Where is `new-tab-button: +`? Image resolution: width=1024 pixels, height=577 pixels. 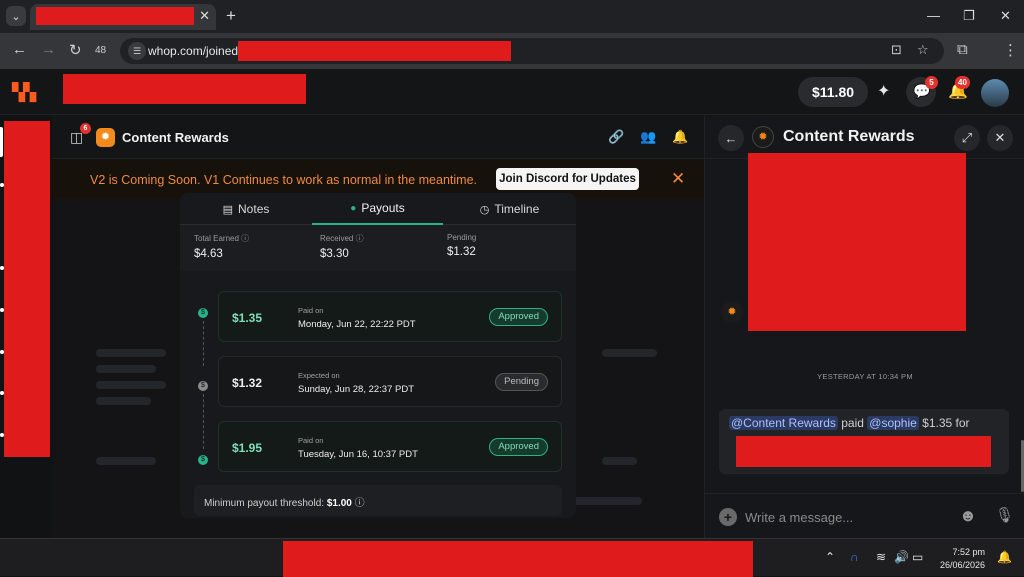
new-tab-button: + is located at coordinates (231, 16).